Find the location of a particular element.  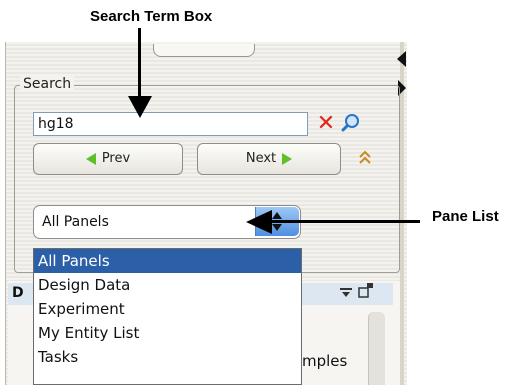

callout-arrowhead-down is located at coordinates (140, 107).